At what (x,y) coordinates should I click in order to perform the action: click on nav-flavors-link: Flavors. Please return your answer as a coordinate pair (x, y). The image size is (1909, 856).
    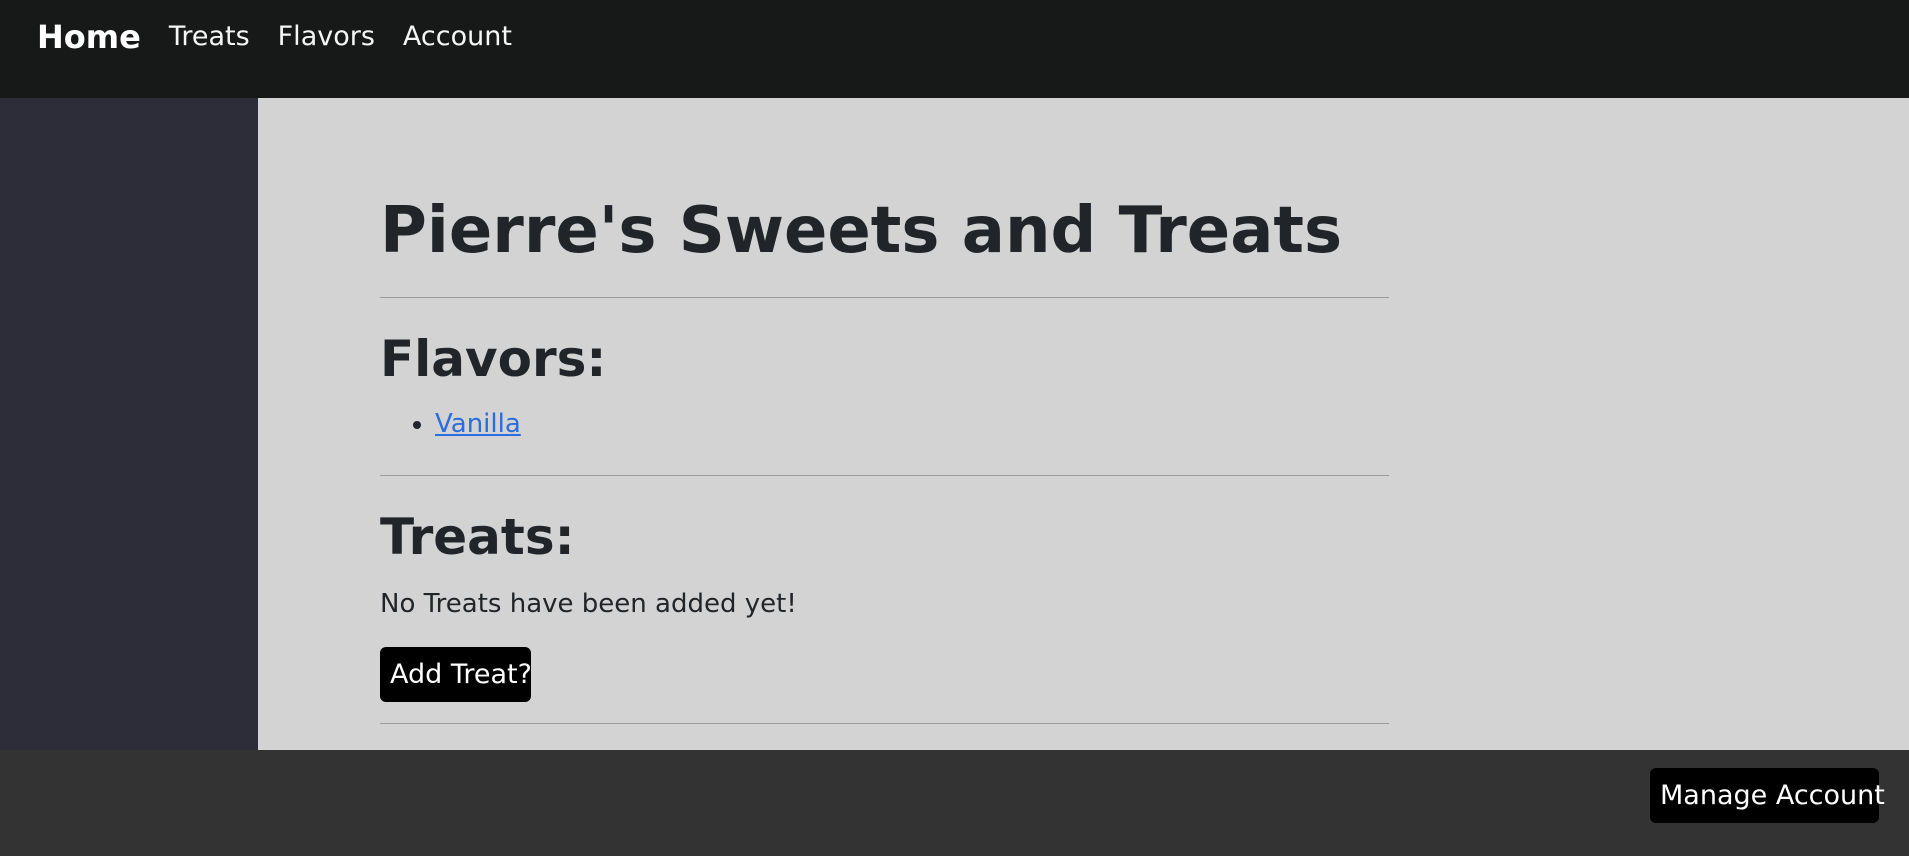
    Looking at the image, I should click on (326, 37).